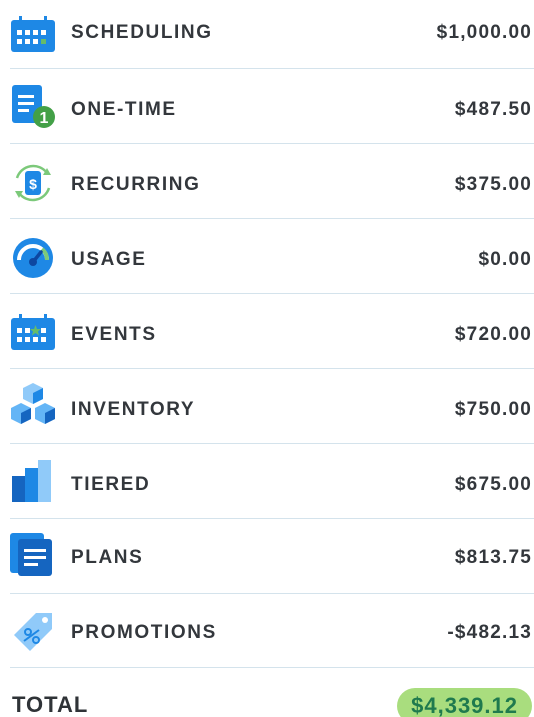  I want to click on line-item-amount: $813.75, so click(493, 557).